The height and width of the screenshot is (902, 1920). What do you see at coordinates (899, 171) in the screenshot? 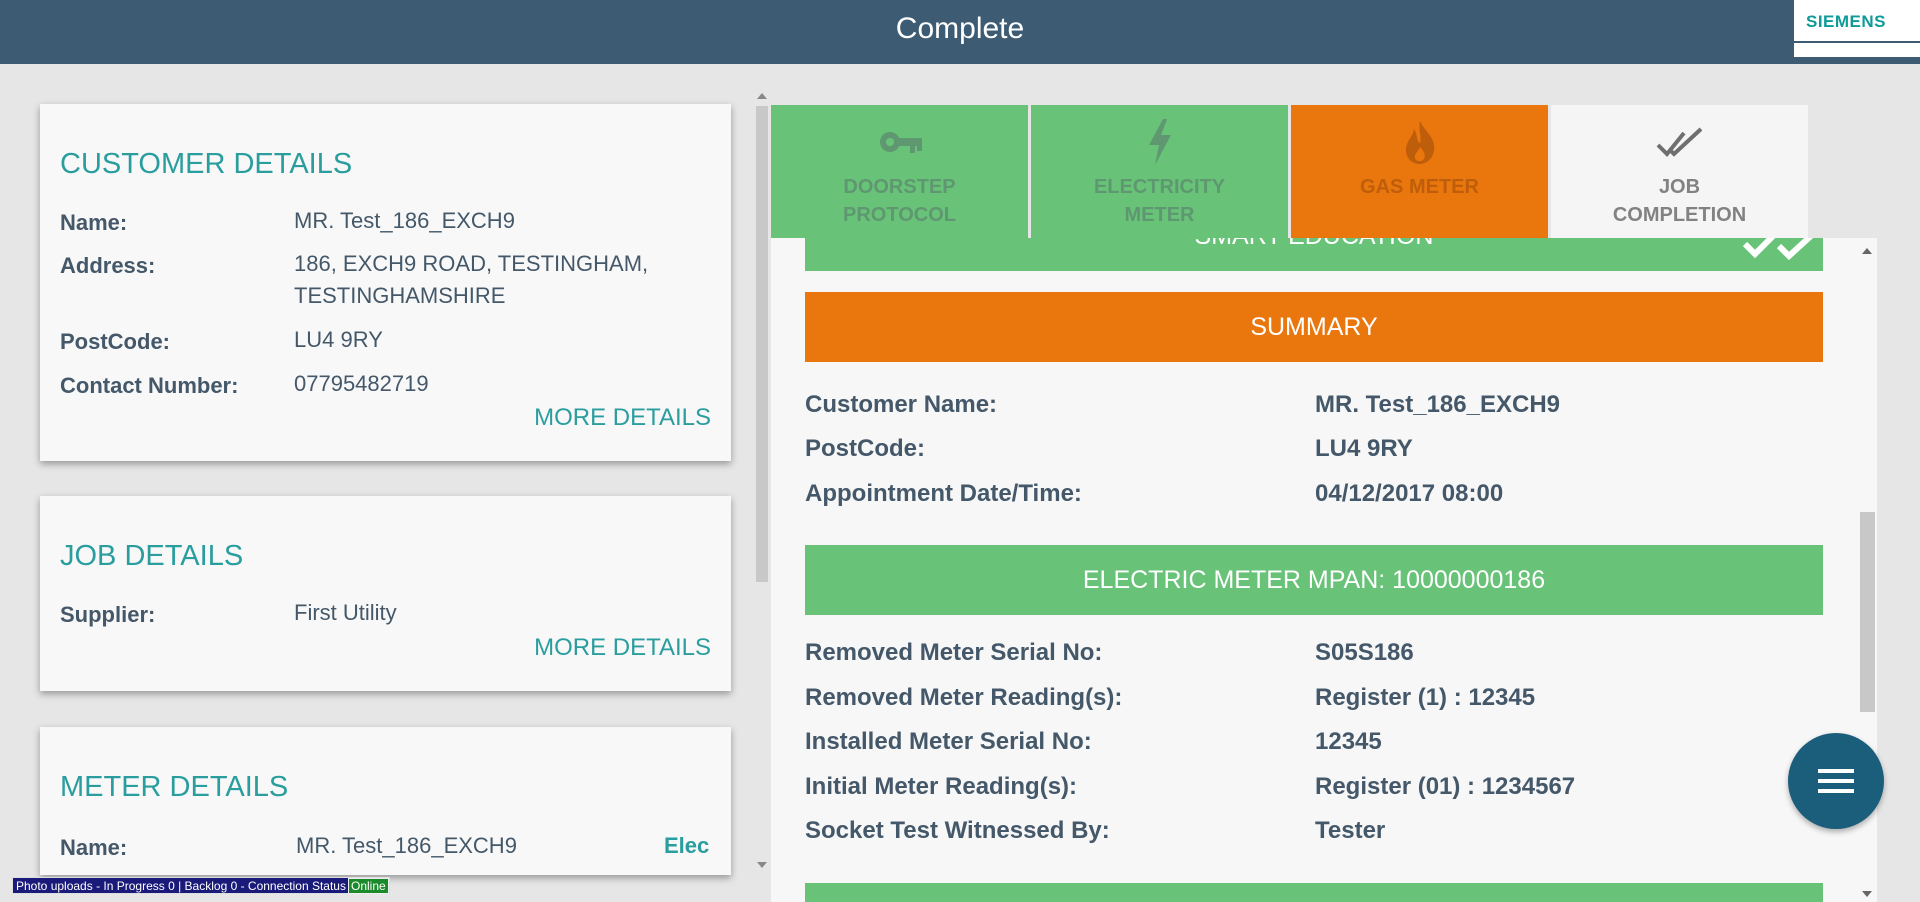
I see `tab-doorstep-protocol: DOORSTEP PROTOCOL` at bounding box center [899, 171].